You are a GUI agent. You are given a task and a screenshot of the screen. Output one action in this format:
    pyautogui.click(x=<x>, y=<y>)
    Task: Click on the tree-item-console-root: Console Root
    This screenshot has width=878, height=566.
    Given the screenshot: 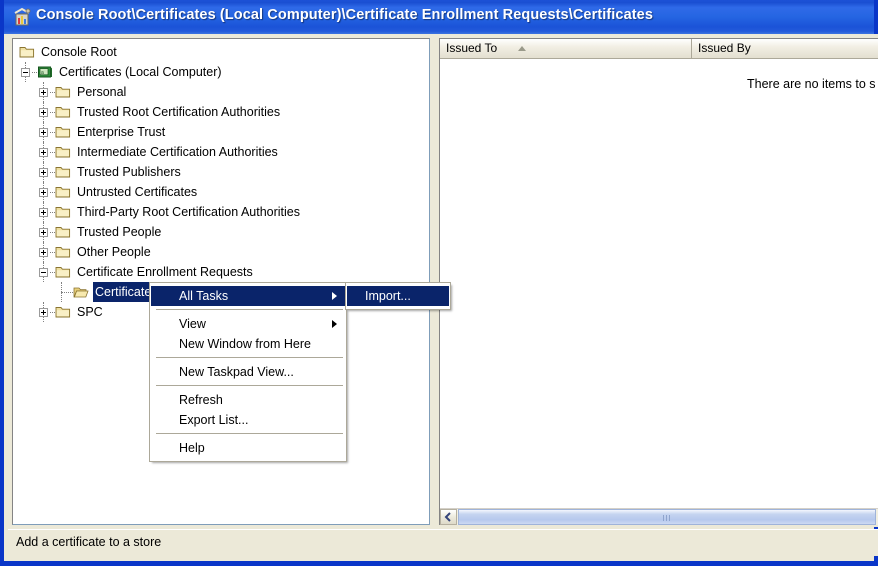 What is the action you would take?
    pyautogui.click(x=221, y=52)
    